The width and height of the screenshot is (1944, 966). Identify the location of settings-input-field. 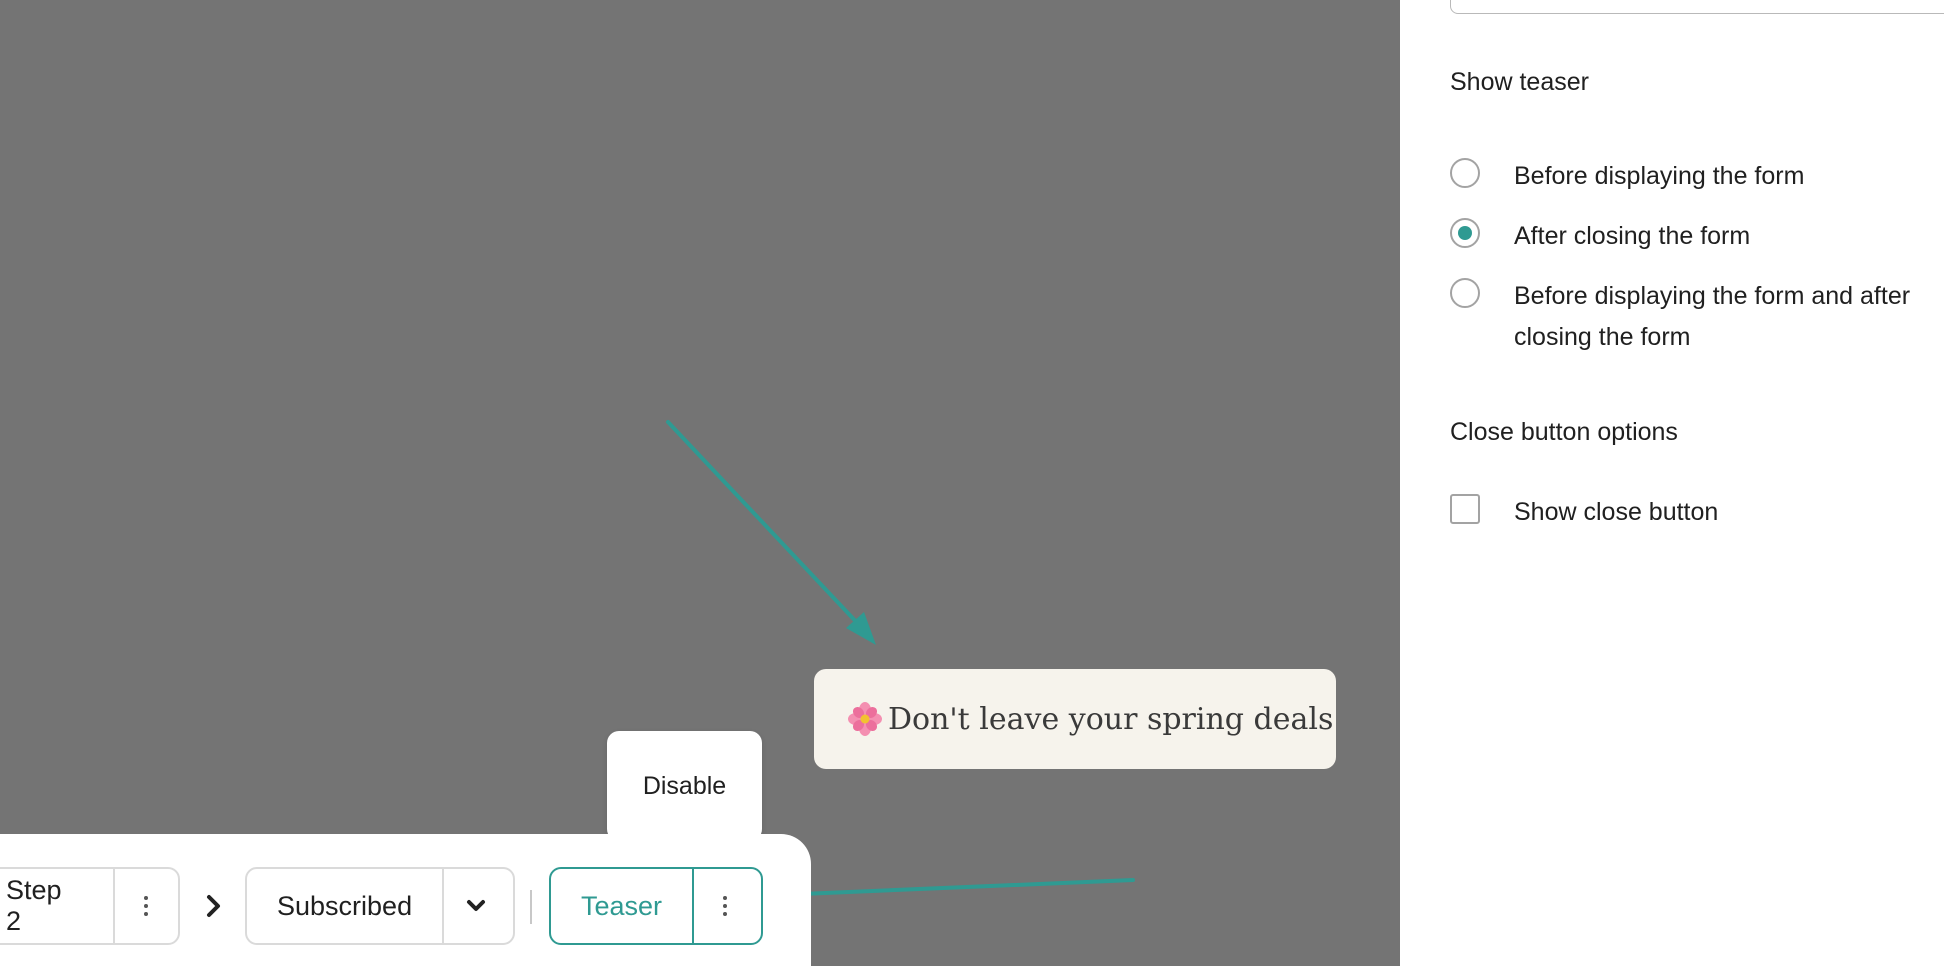
(1697, 7).